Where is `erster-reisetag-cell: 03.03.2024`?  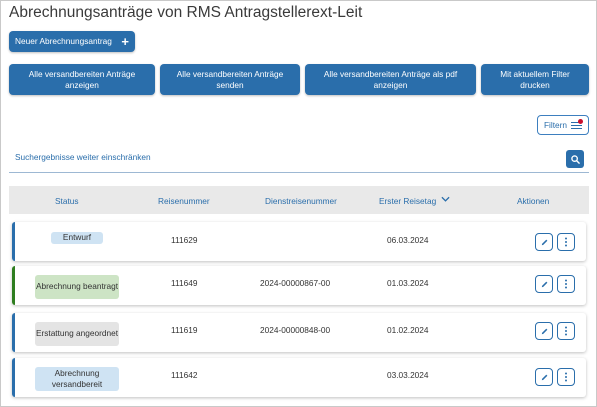 erster-reisetag-cell: 03.03.2024 is located at coordinates (408, 375).